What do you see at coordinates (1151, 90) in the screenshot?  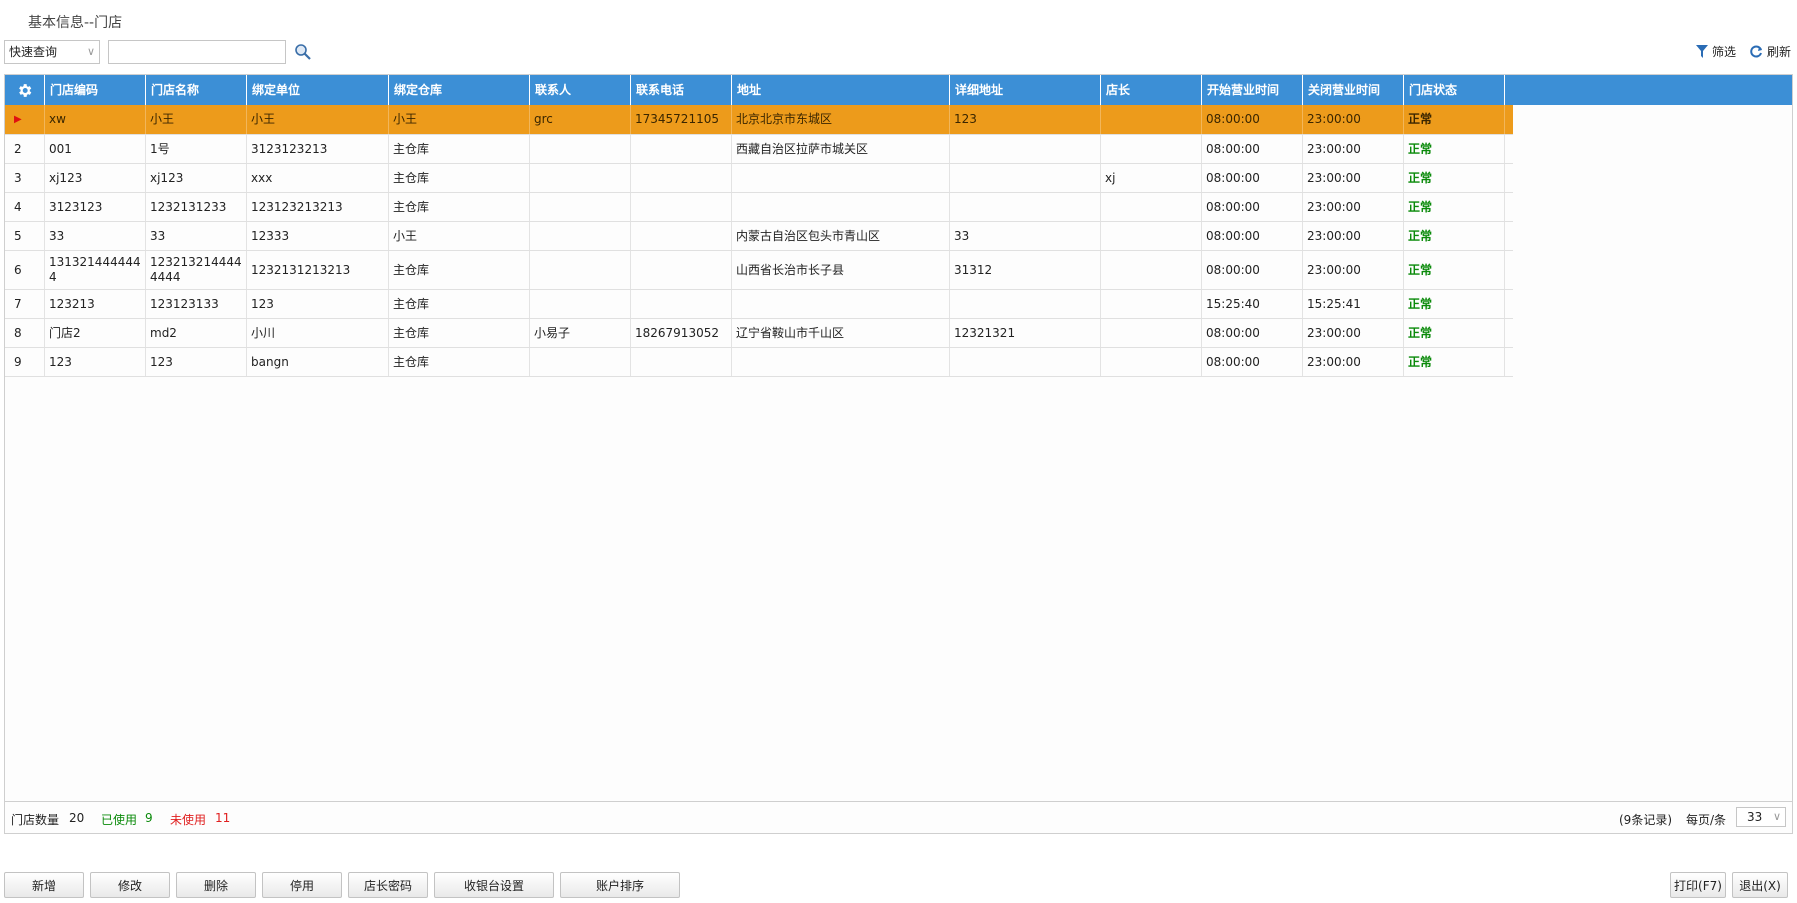 I see `column-header: 店长` at bounding box center [1151, 90].